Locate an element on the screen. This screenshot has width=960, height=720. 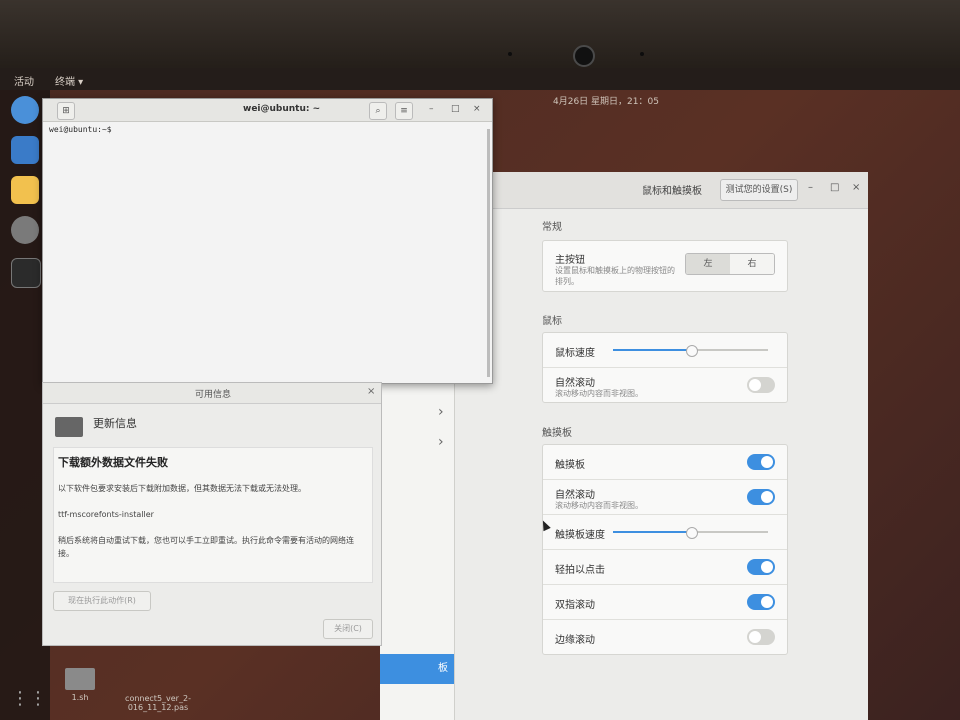
mouse-natural-scroll-desc: 滚动移动内容而非视图。 is located at coordinates (599, 393).